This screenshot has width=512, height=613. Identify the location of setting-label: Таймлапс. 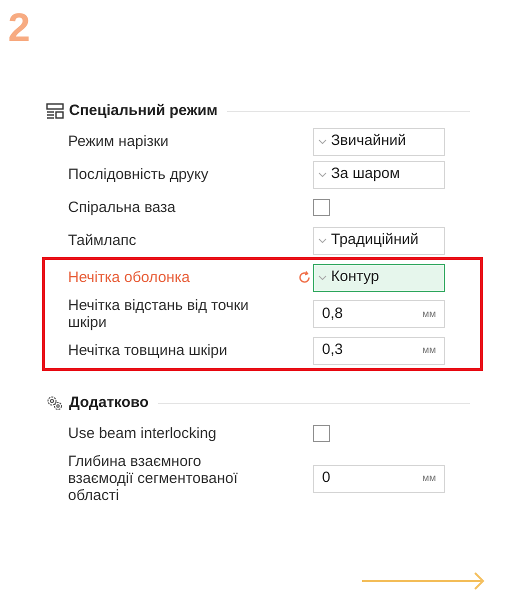
(103, 240).